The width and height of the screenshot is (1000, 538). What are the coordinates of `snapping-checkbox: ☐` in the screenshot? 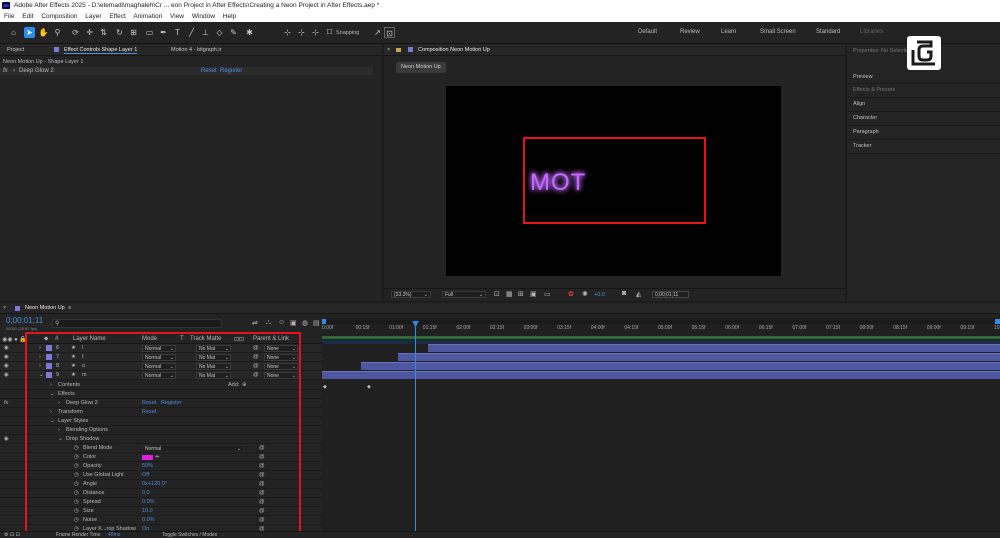 It's located at (329, 32).